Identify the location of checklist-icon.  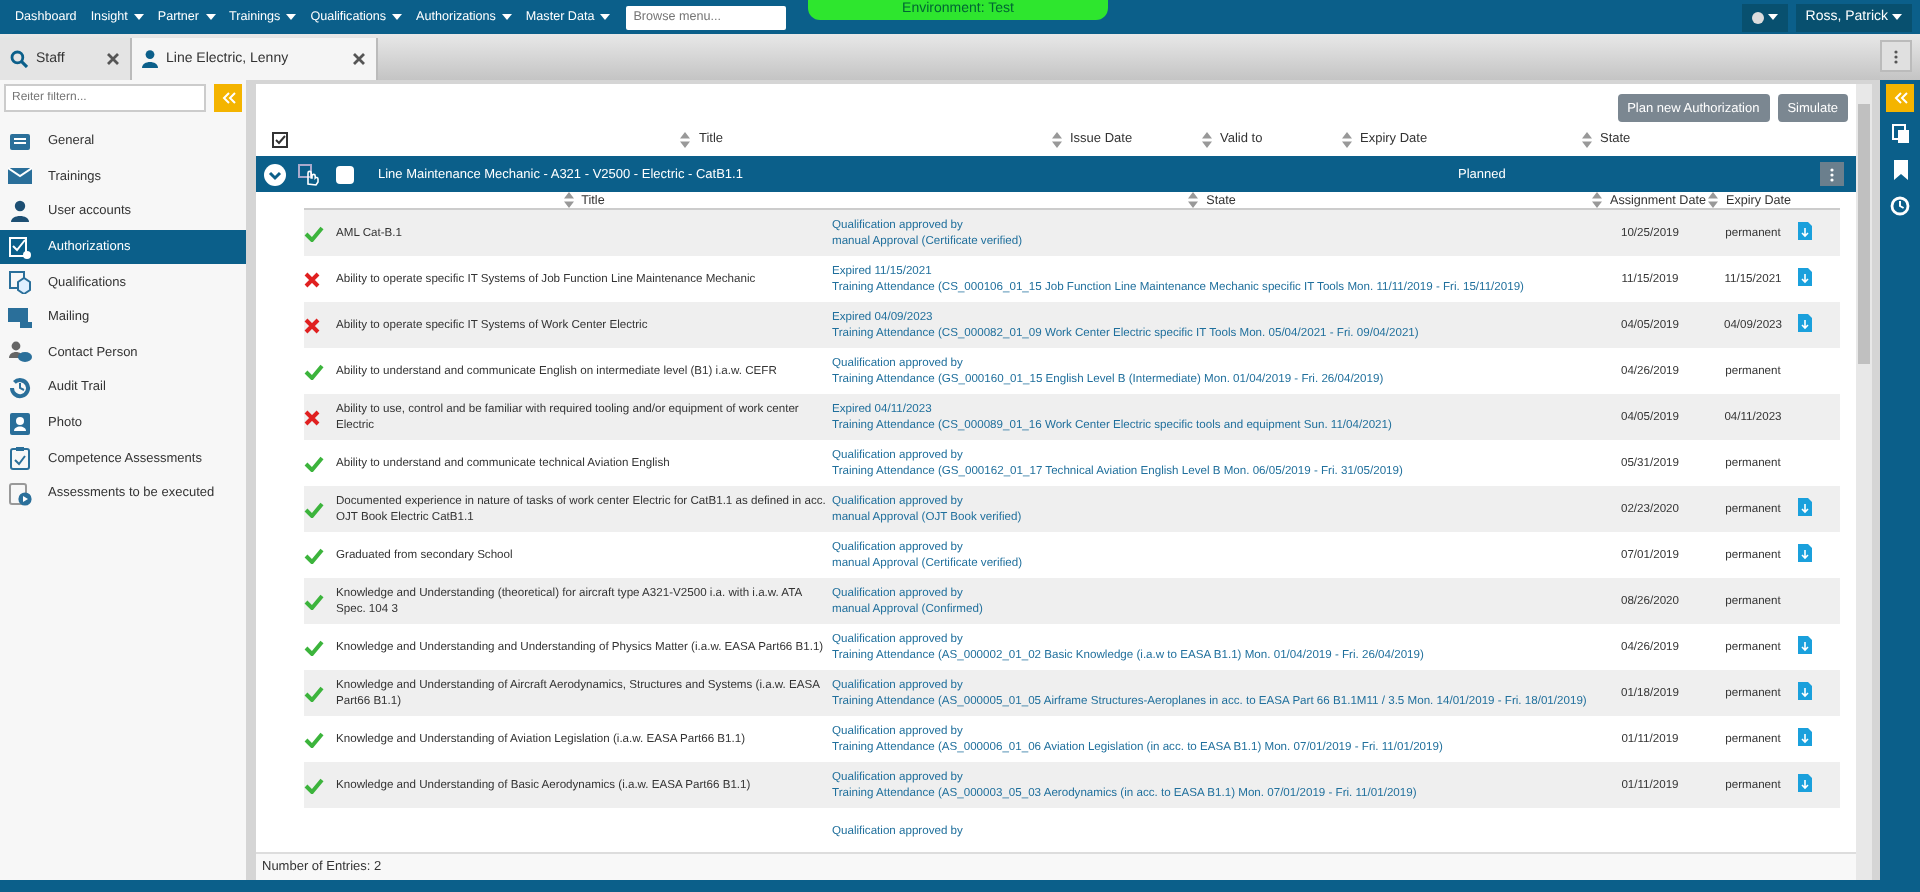
(20, 247).